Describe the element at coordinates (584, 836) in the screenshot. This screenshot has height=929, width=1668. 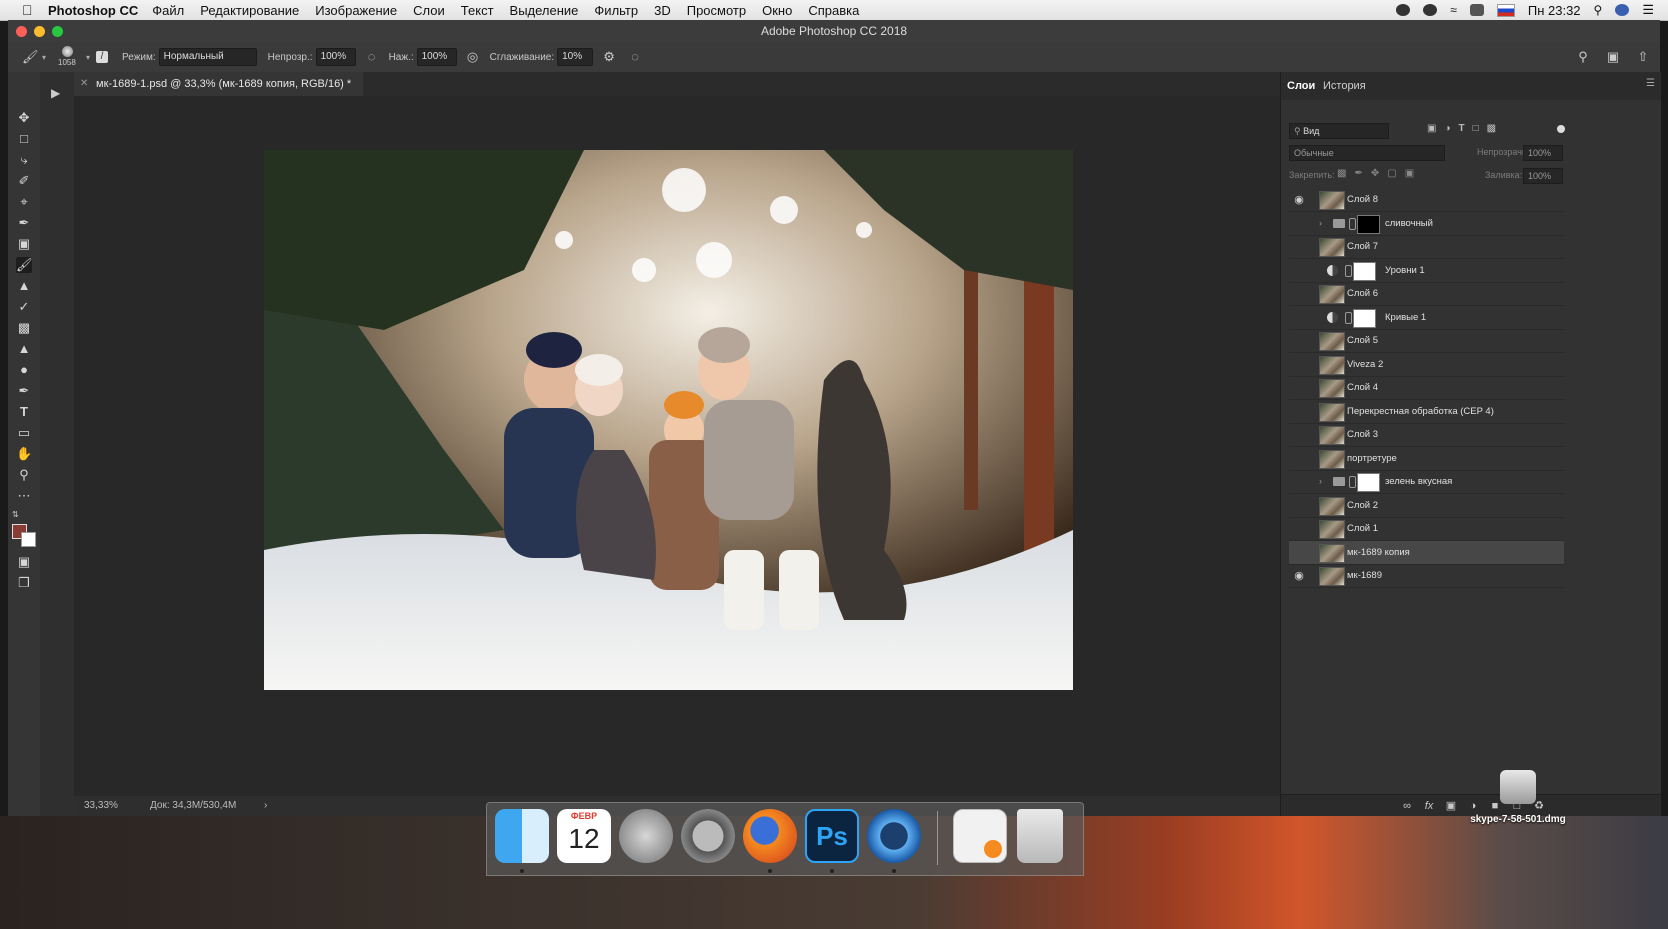
I see `calendar-icon: ФЕВР 12` at that location.